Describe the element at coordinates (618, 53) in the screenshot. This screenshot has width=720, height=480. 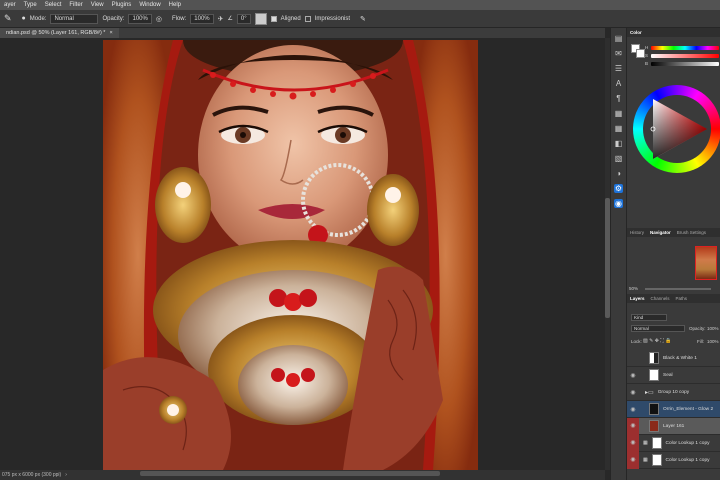
I see `chat-icon: ✉` at that location.